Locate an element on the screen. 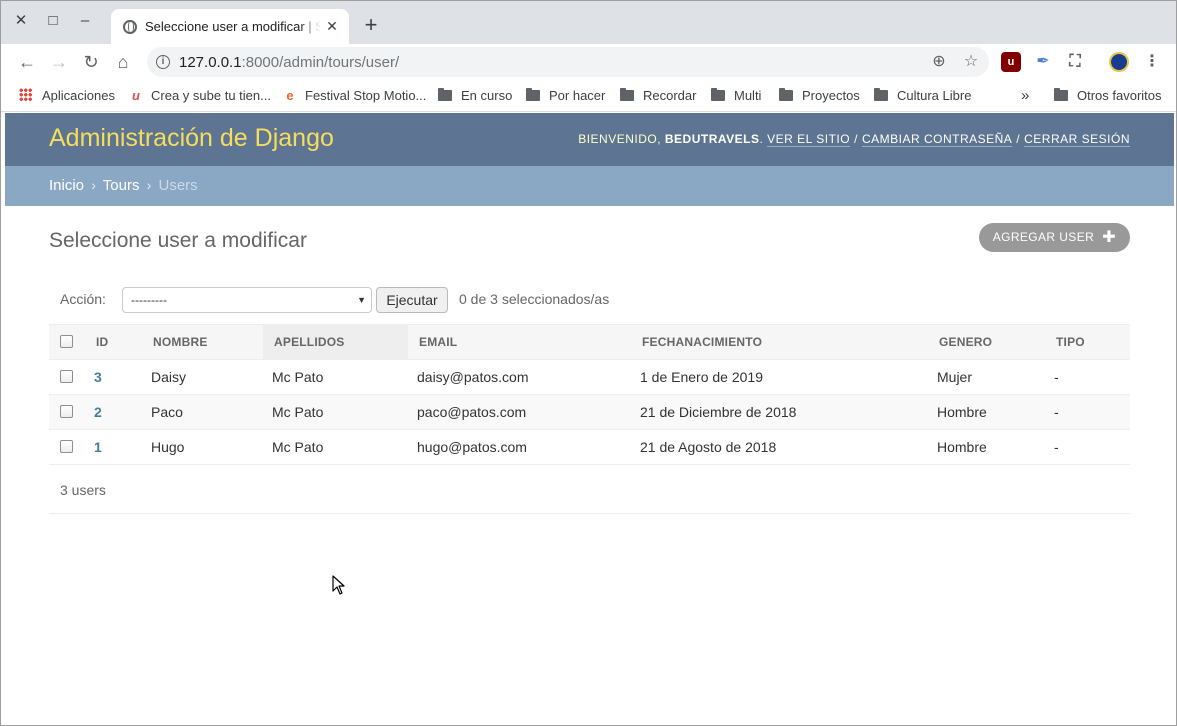 Image resolution: width=1177 pixels, height=726 pixels. new-tab-icon: + is located at coordinates (371, 25).